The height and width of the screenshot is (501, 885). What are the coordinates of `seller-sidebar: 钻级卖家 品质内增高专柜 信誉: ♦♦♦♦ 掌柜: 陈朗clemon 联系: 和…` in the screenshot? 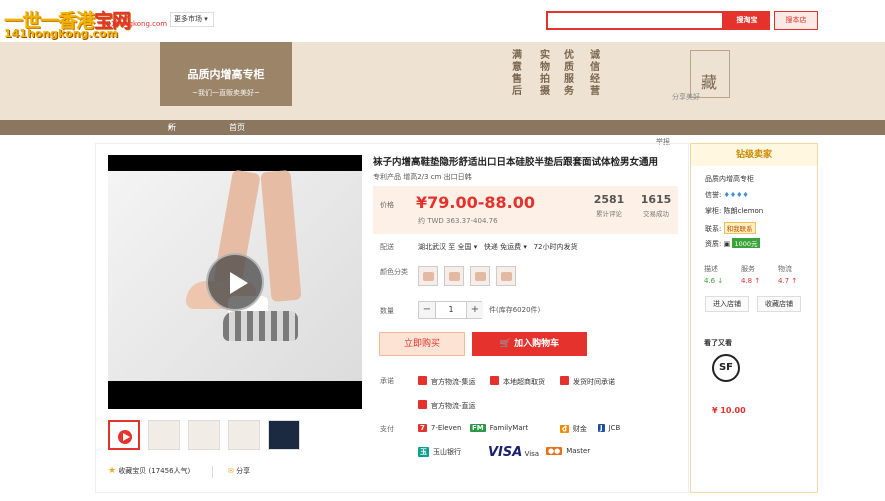 It's located at (754, 318).